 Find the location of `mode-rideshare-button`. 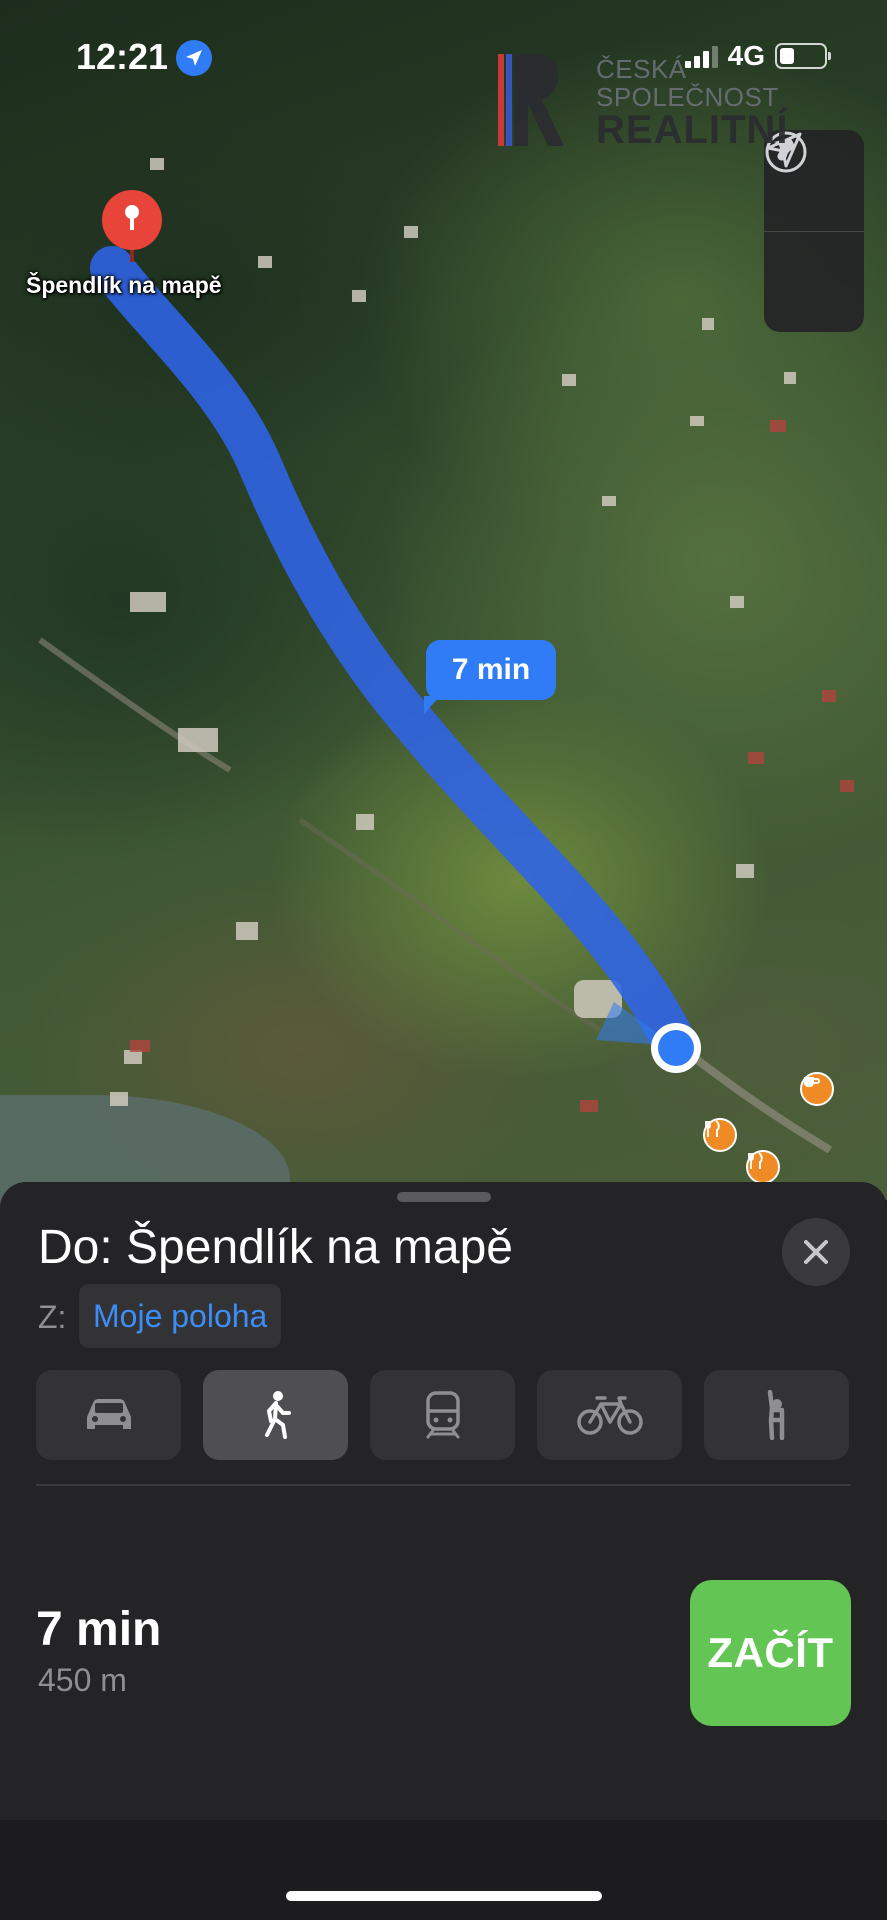

mode-rideshare-button is located at coordinates (776, 1415).